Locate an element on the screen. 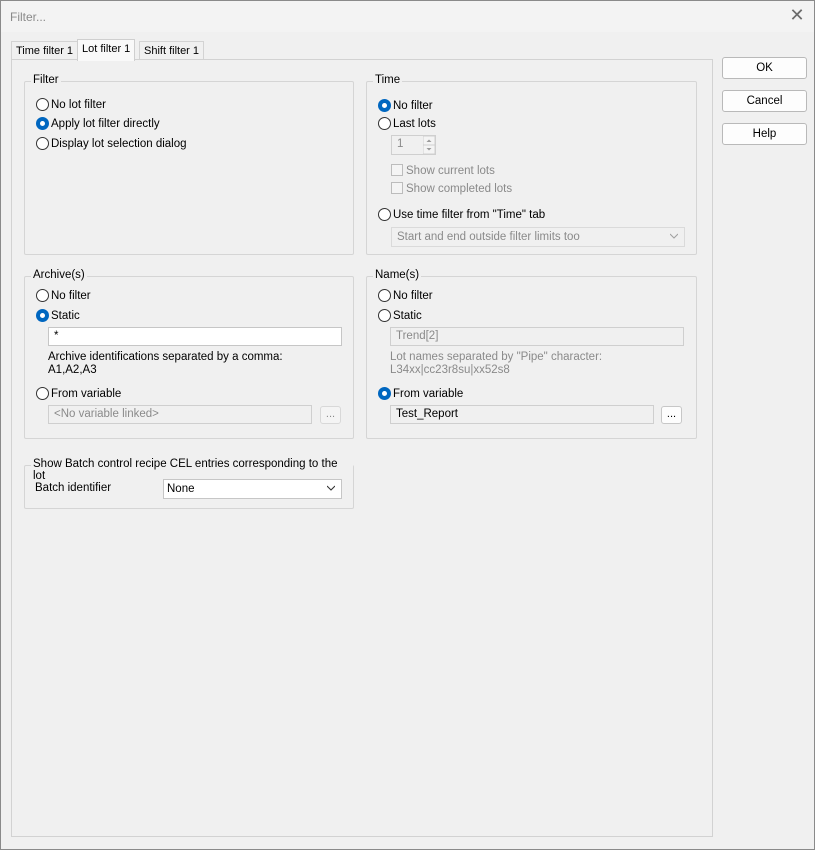  archive-variable-field: <No variable linked> is located at coordinates (180, 414).